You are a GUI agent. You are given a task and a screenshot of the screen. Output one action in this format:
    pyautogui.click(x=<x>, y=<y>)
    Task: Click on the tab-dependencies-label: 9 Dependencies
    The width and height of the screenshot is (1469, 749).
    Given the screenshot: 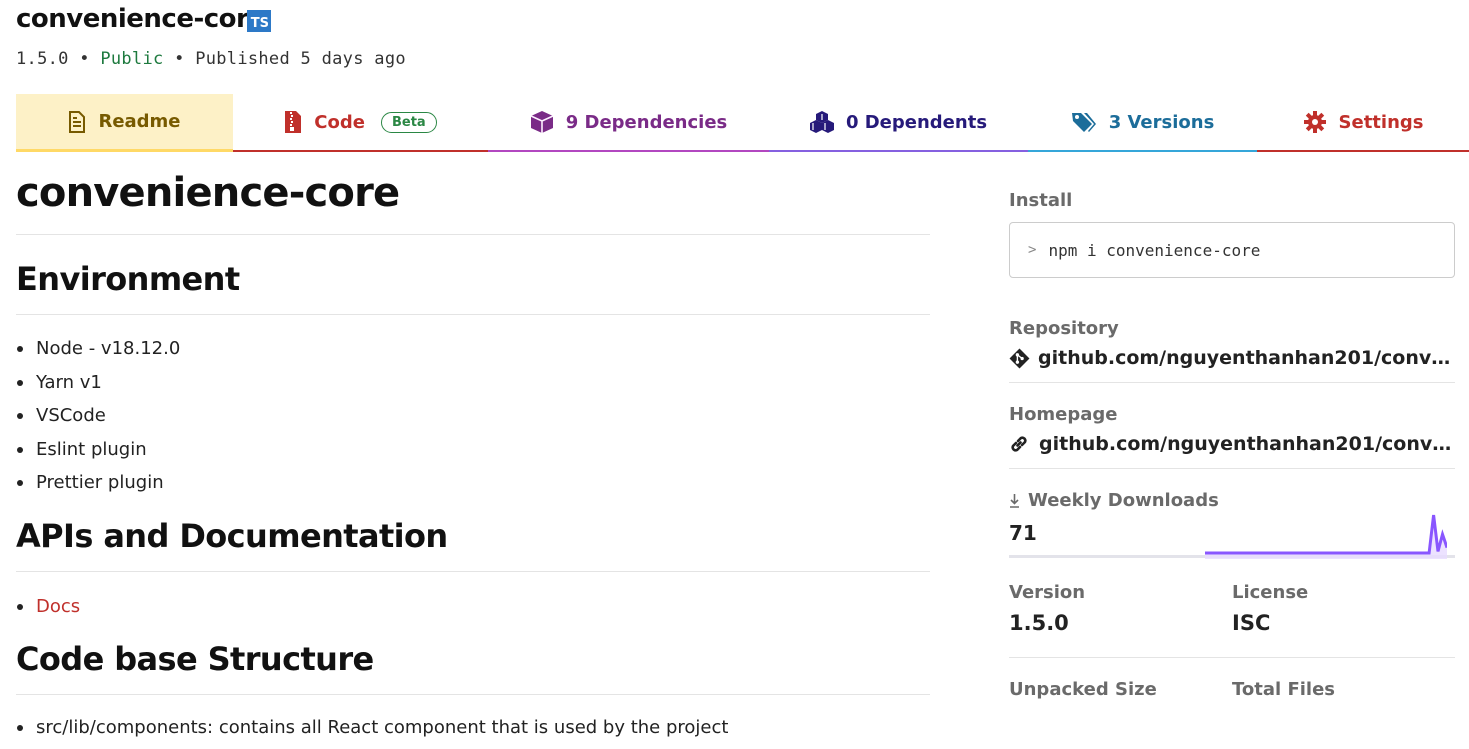 What is the action you would take?
    pyautogui.click(x=646, y=122)
    